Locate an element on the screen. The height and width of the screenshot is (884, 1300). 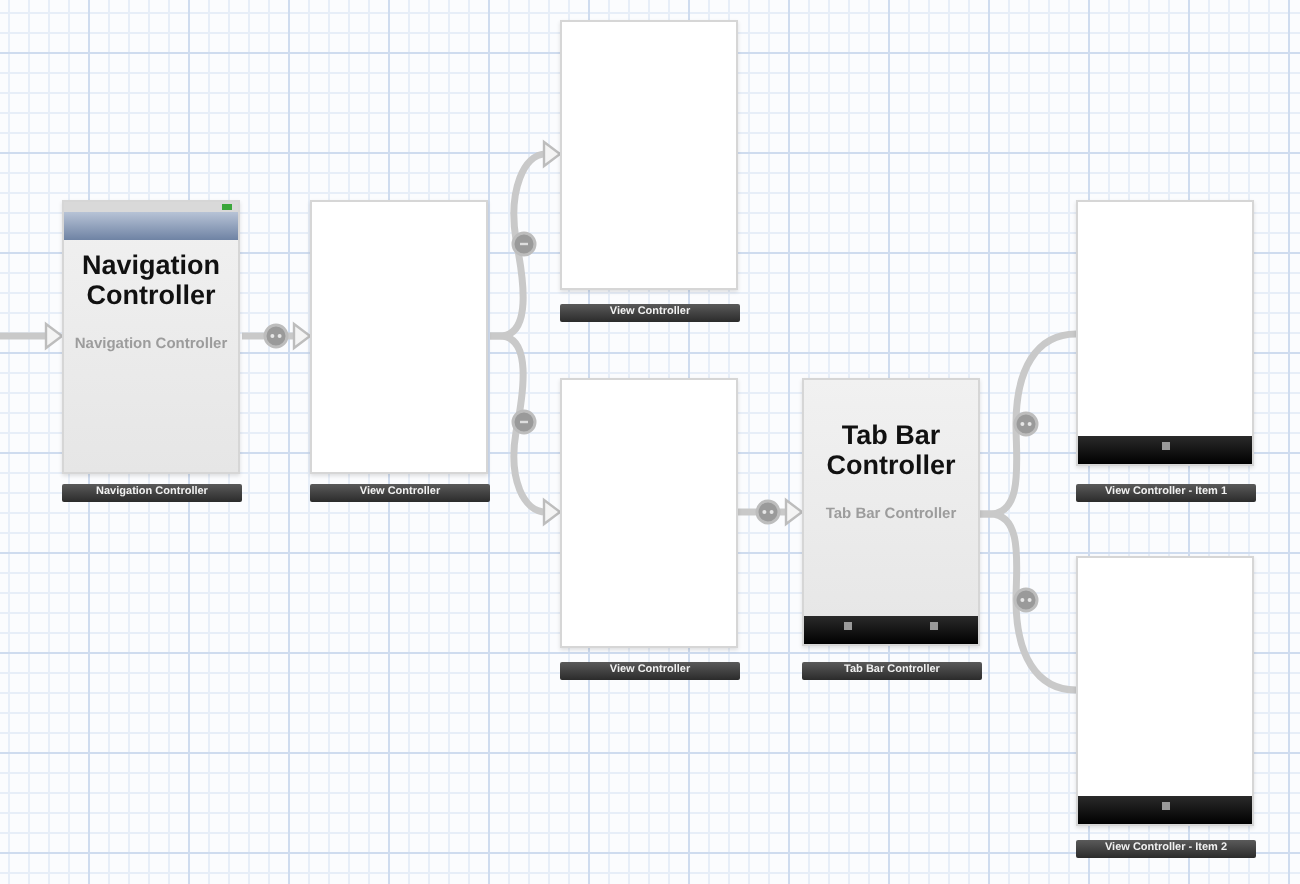
battery-icon is located at coordinates (227, 207).